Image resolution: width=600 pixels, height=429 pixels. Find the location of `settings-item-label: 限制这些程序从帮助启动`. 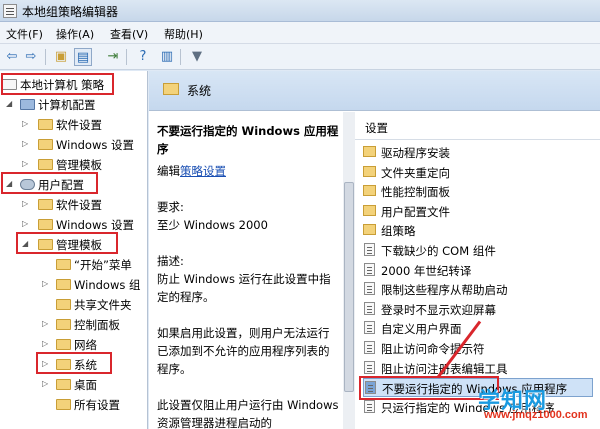

settings-item-label: 限制这些程序从帮助启动 is located at coordinates (444, 290).